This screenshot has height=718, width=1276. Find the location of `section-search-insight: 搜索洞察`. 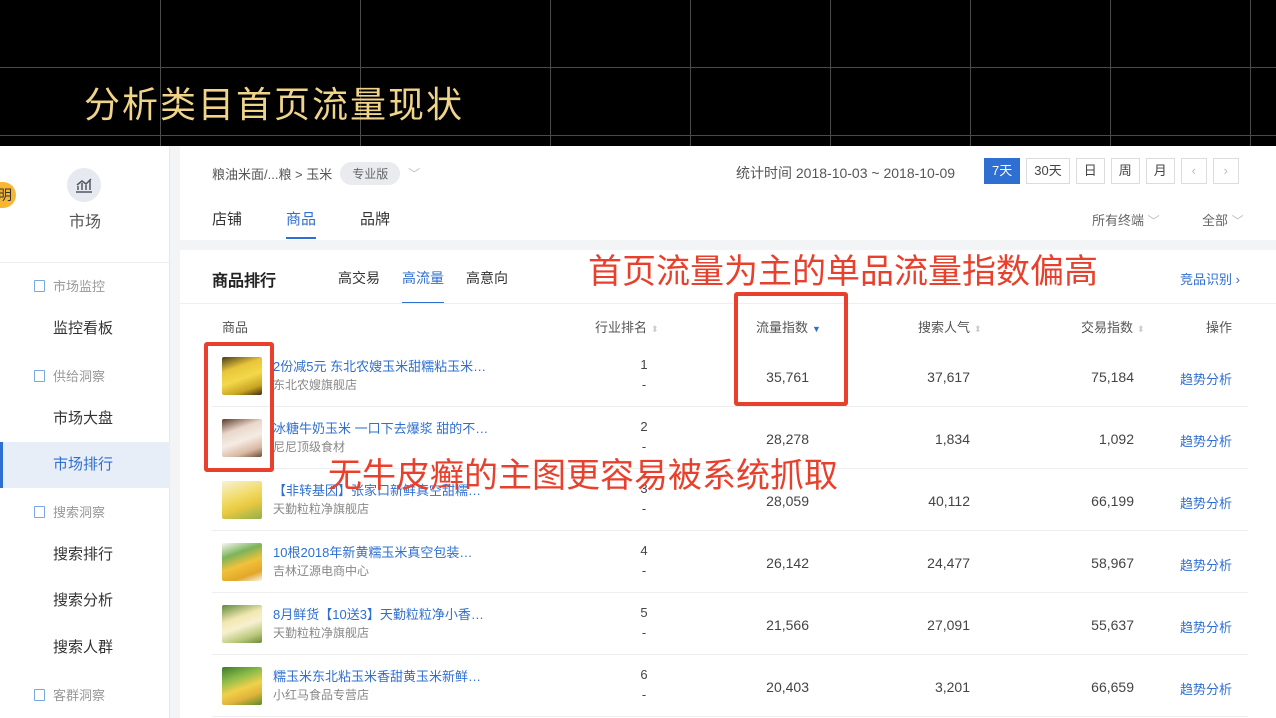

section-search-insight: 搜索洞察 is located at coordinates (69, 511).